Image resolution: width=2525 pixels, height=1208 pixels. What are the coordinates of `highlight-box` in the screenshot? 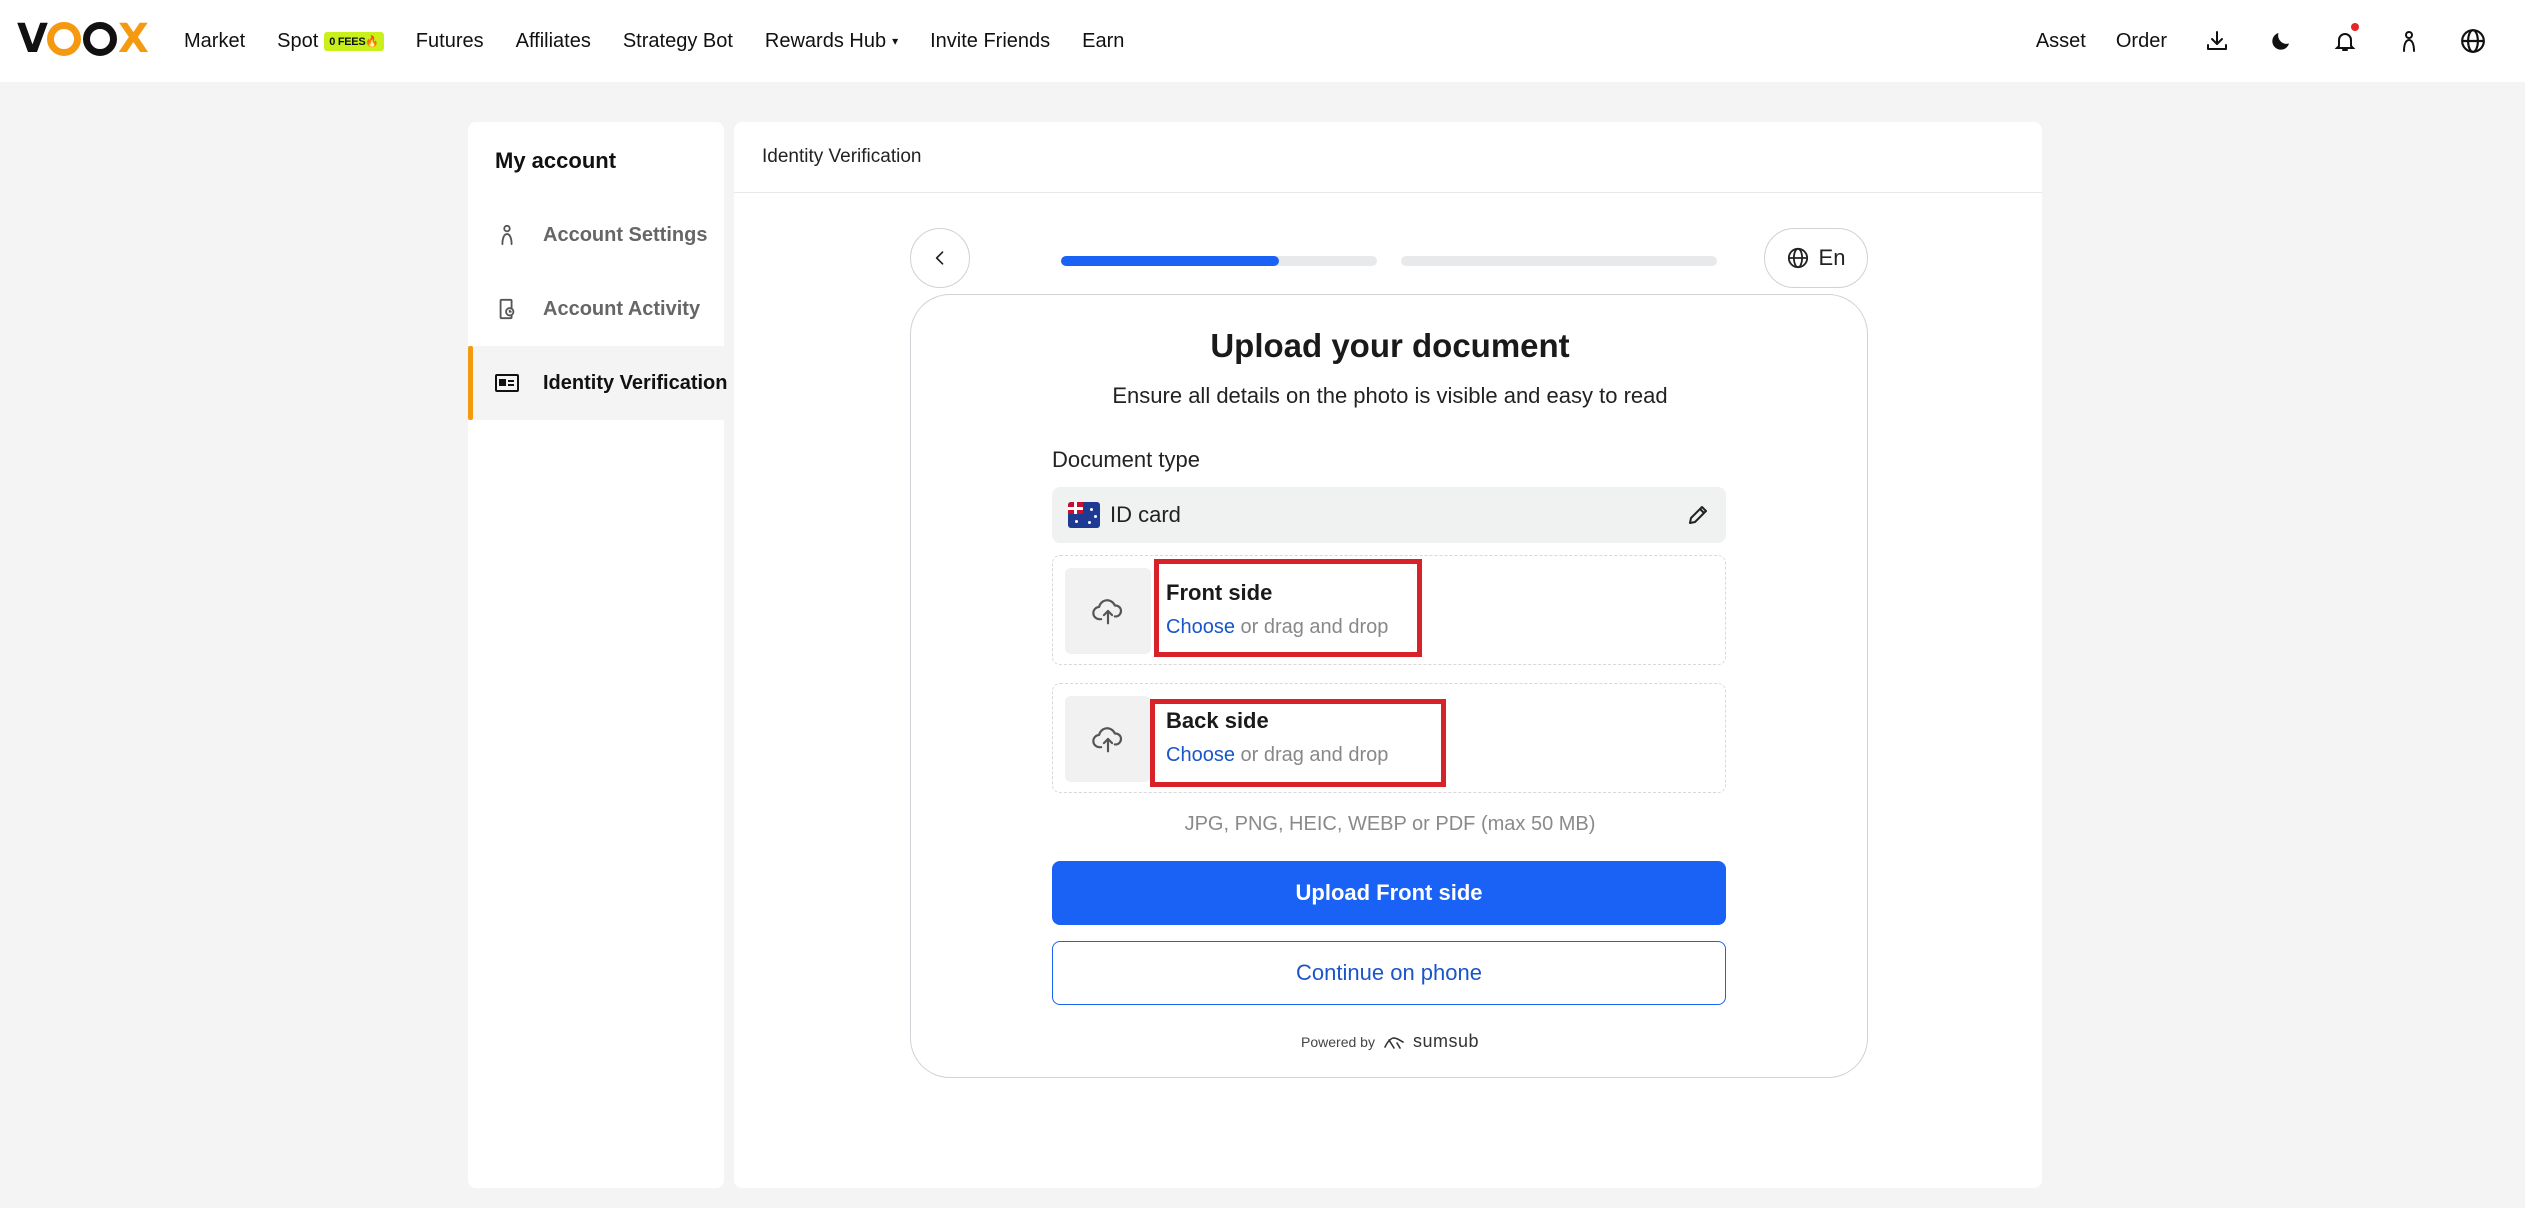 It's located at (1288, 608).